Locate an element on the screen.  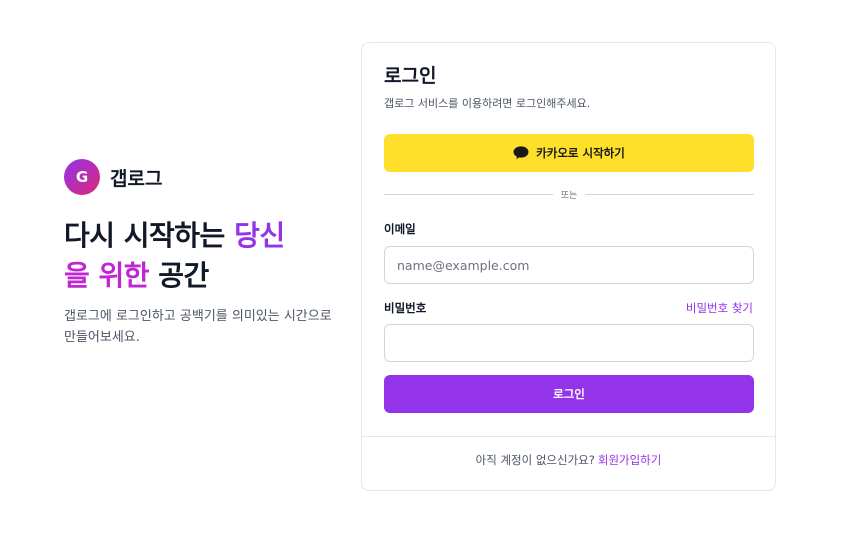
brand-name: 갭로그 is located at coordinates (136, 178).